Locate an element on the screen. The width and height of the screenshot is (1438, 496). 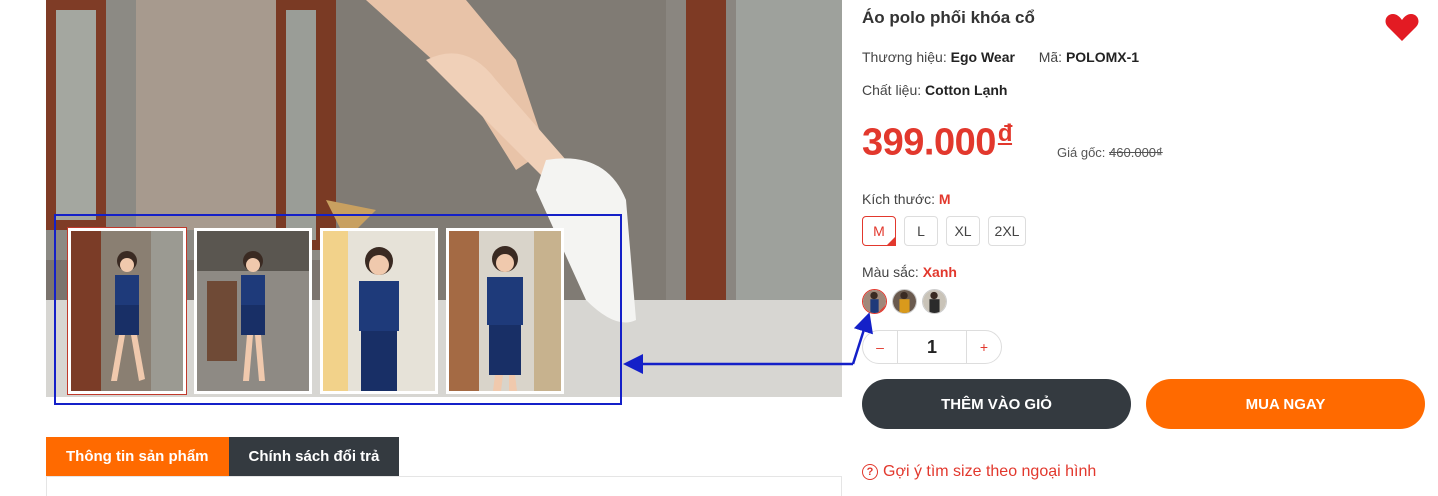
brand-sku-line: Thương hiệu: Ego Wear Mã: POLOMX-1 is located at coordinates (1000, 57).